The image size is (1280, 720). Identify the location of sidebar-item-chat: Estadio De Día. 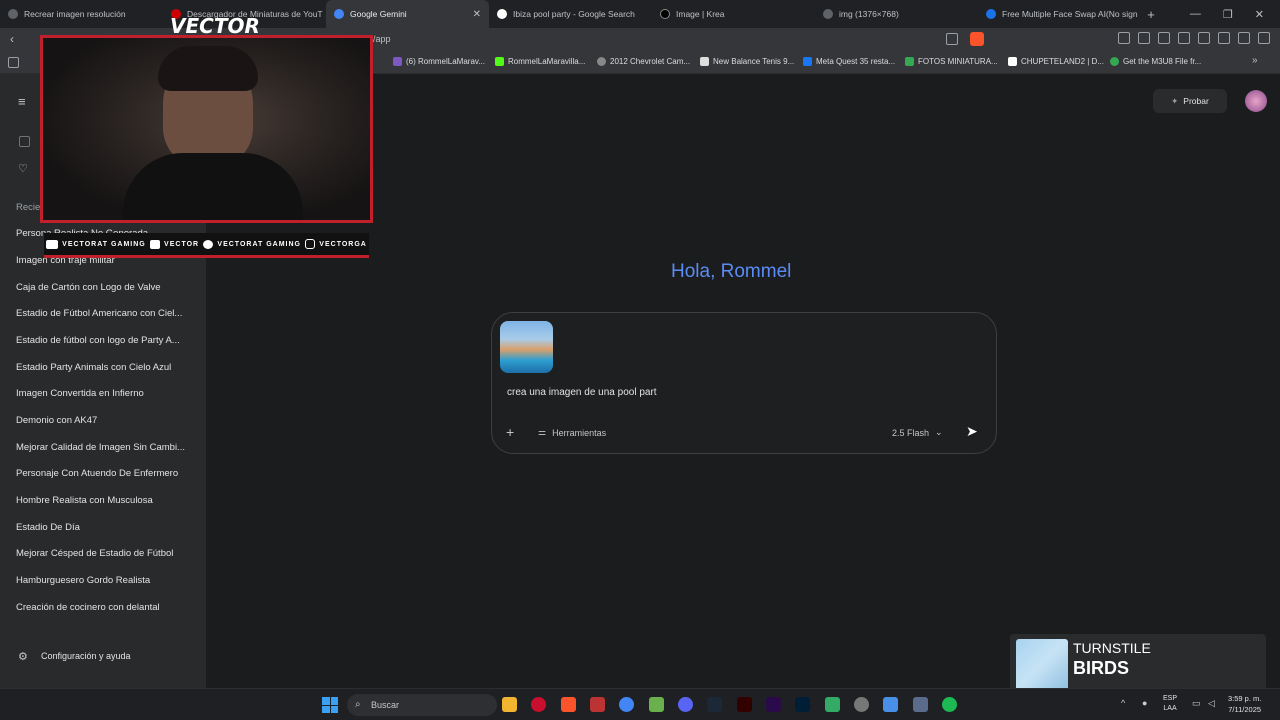
(106, 527).